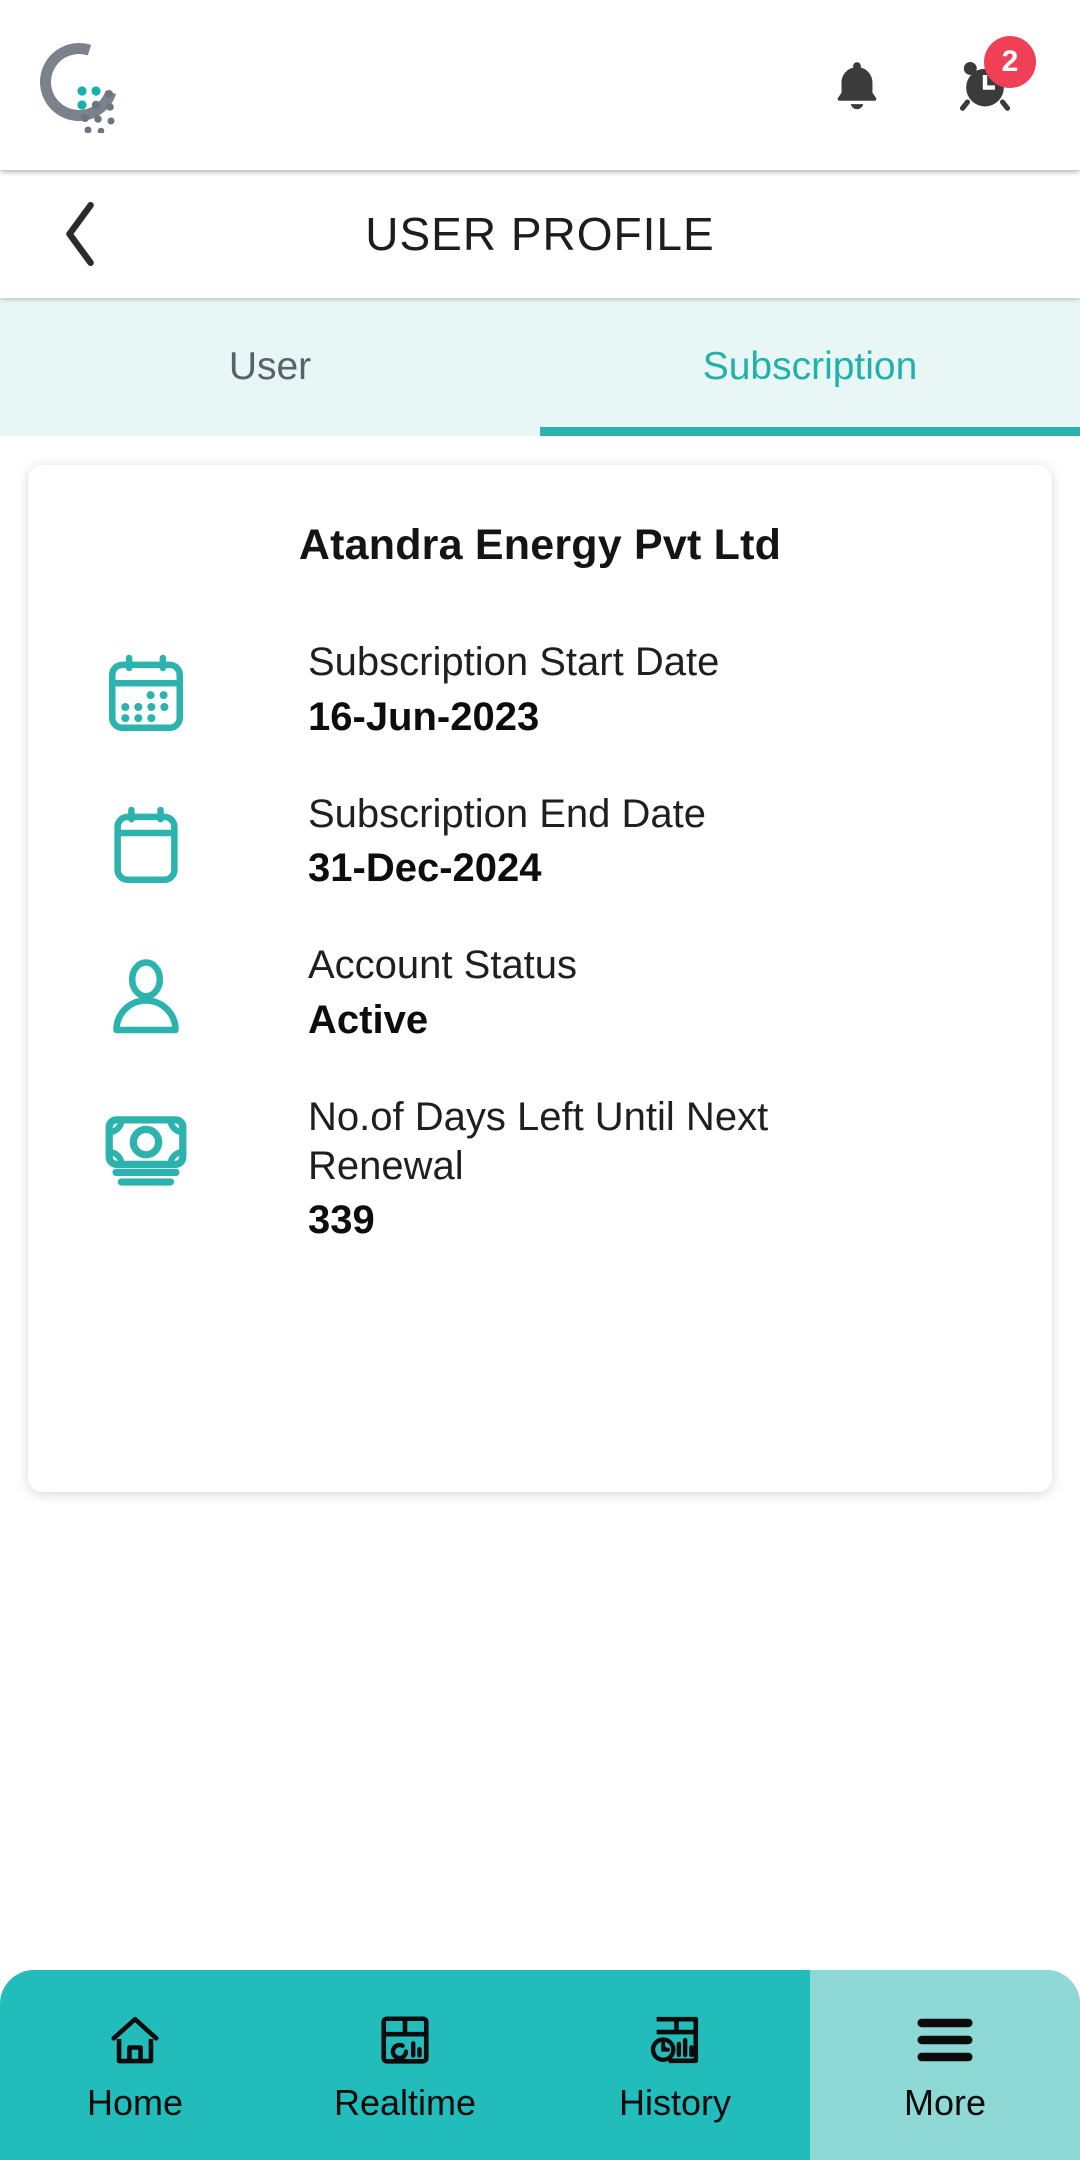  Describe the element at coordinates (540, 85) in the screenshot. I see `top-app-bar: 2` at that location.